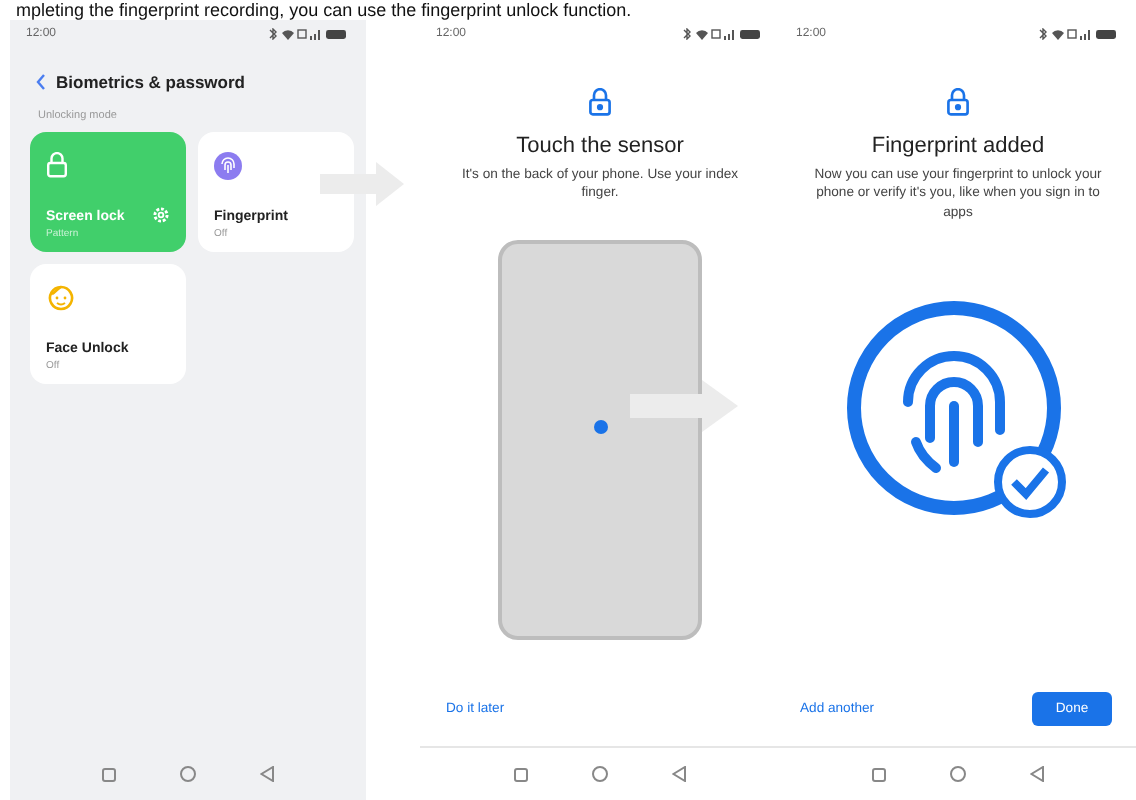 The height and width of the screenshot is (800, 1136). I want to click on sensor-dot, so click(600, 427).